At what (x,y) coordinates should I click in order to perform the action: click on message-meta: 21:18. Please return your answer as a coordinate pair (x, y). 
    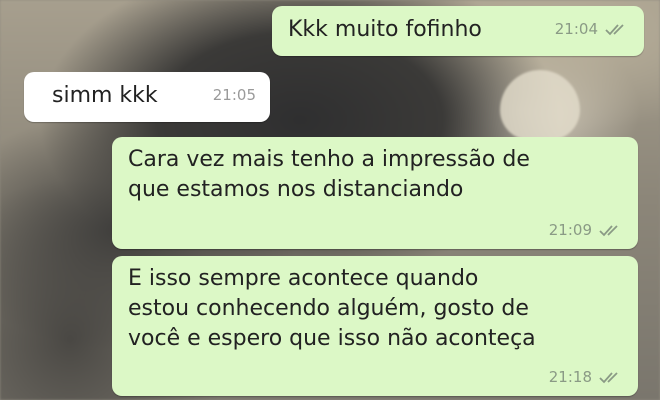
    Looking at the image, I should click on (586, 377).